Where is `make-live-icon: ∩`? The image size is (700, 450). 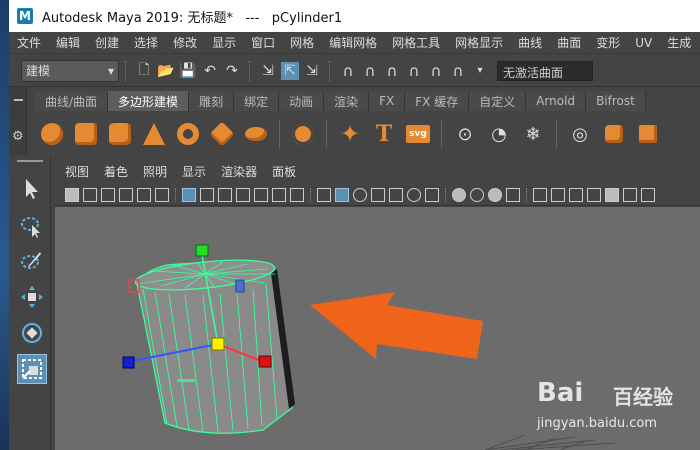 make-live-icon: ∩ is located at coordinates (458, 71).